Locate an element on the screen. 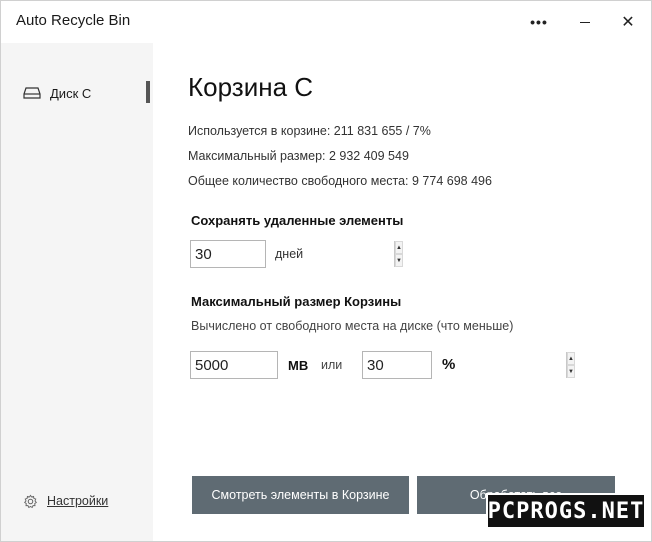 The height and width of the screenshot is (542, 652). settings-link: Настройки is located at coordinates (65, 501).